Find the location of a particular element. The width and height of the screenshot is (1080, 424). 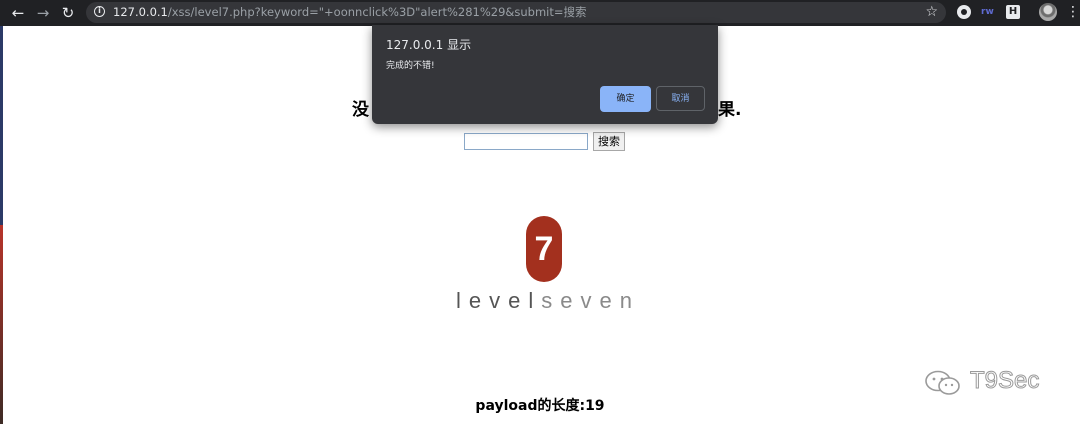

level-seven-logo-text: levelseven is located at coordinates (548, 301).